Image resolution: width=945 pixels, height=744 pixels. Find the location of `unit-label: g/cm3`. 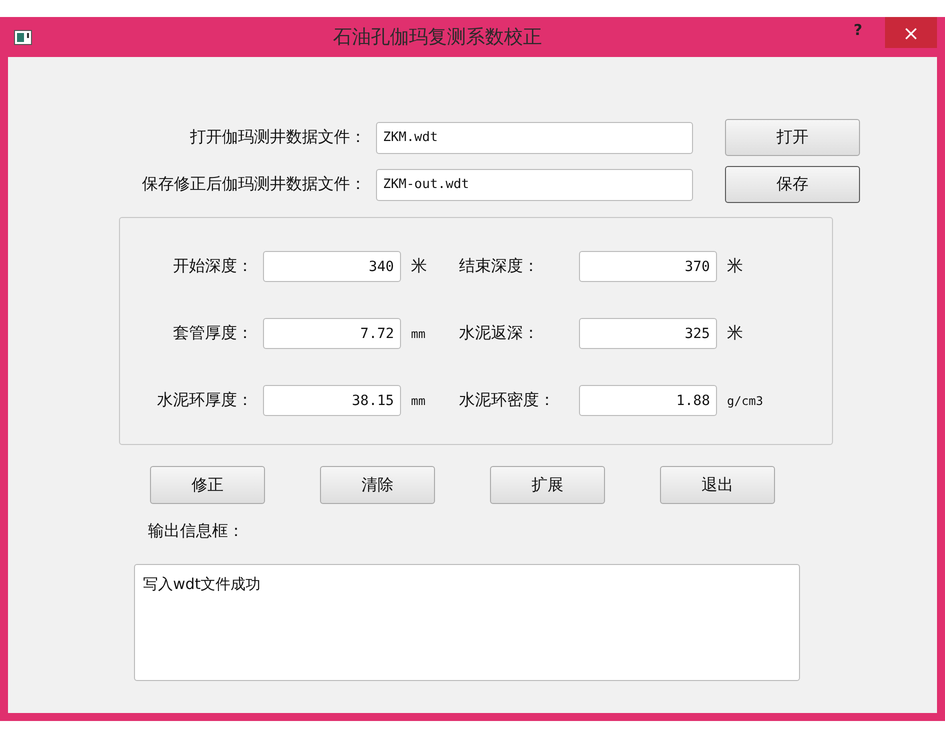

unit-label: g/cm3 is located at coordinates (745, 401).